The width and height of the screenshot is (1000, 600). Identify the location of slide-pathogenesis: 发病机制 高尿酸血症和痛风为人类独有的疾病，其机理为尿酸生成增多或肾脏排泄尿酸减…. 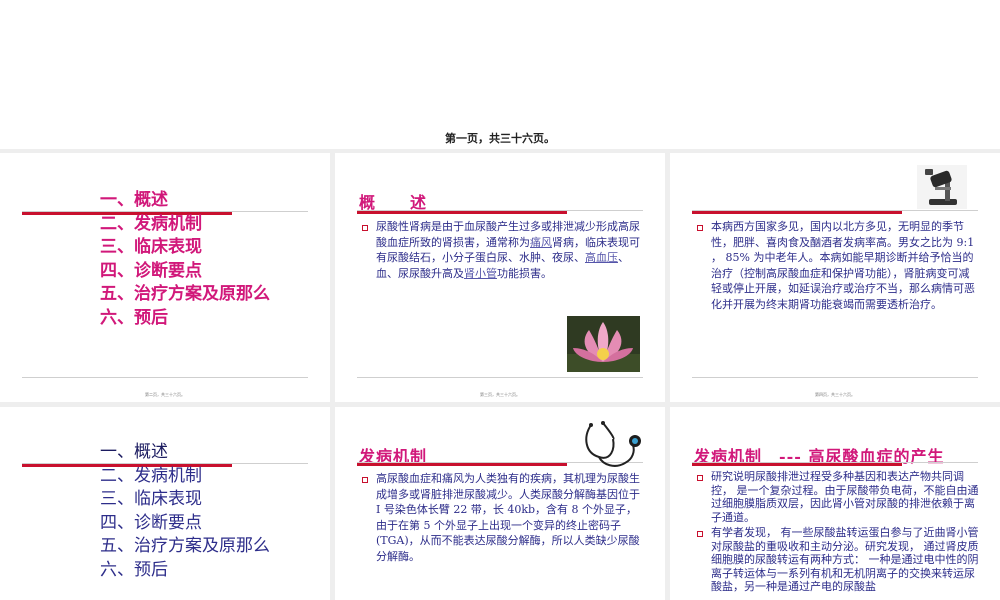
(500, 503).